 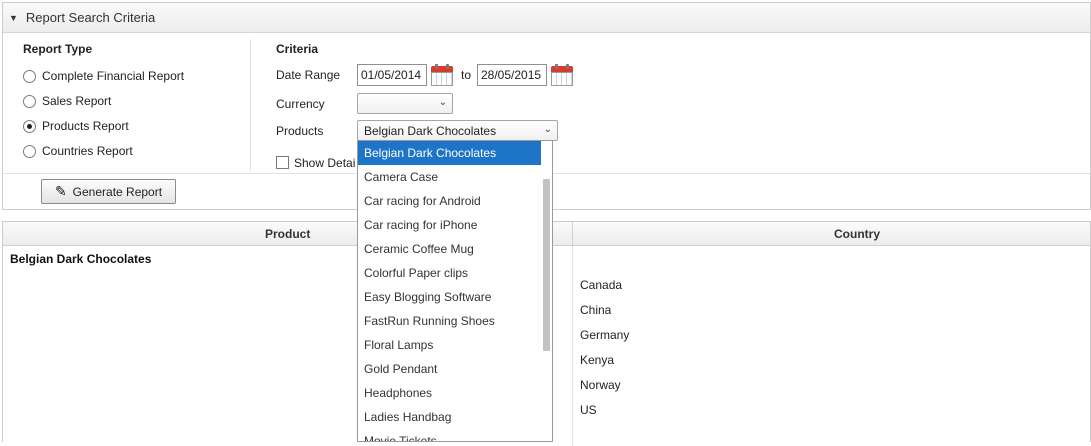 I want to click on dropdown-option: FastRun Running Shoes, so click(x=450, y=321).